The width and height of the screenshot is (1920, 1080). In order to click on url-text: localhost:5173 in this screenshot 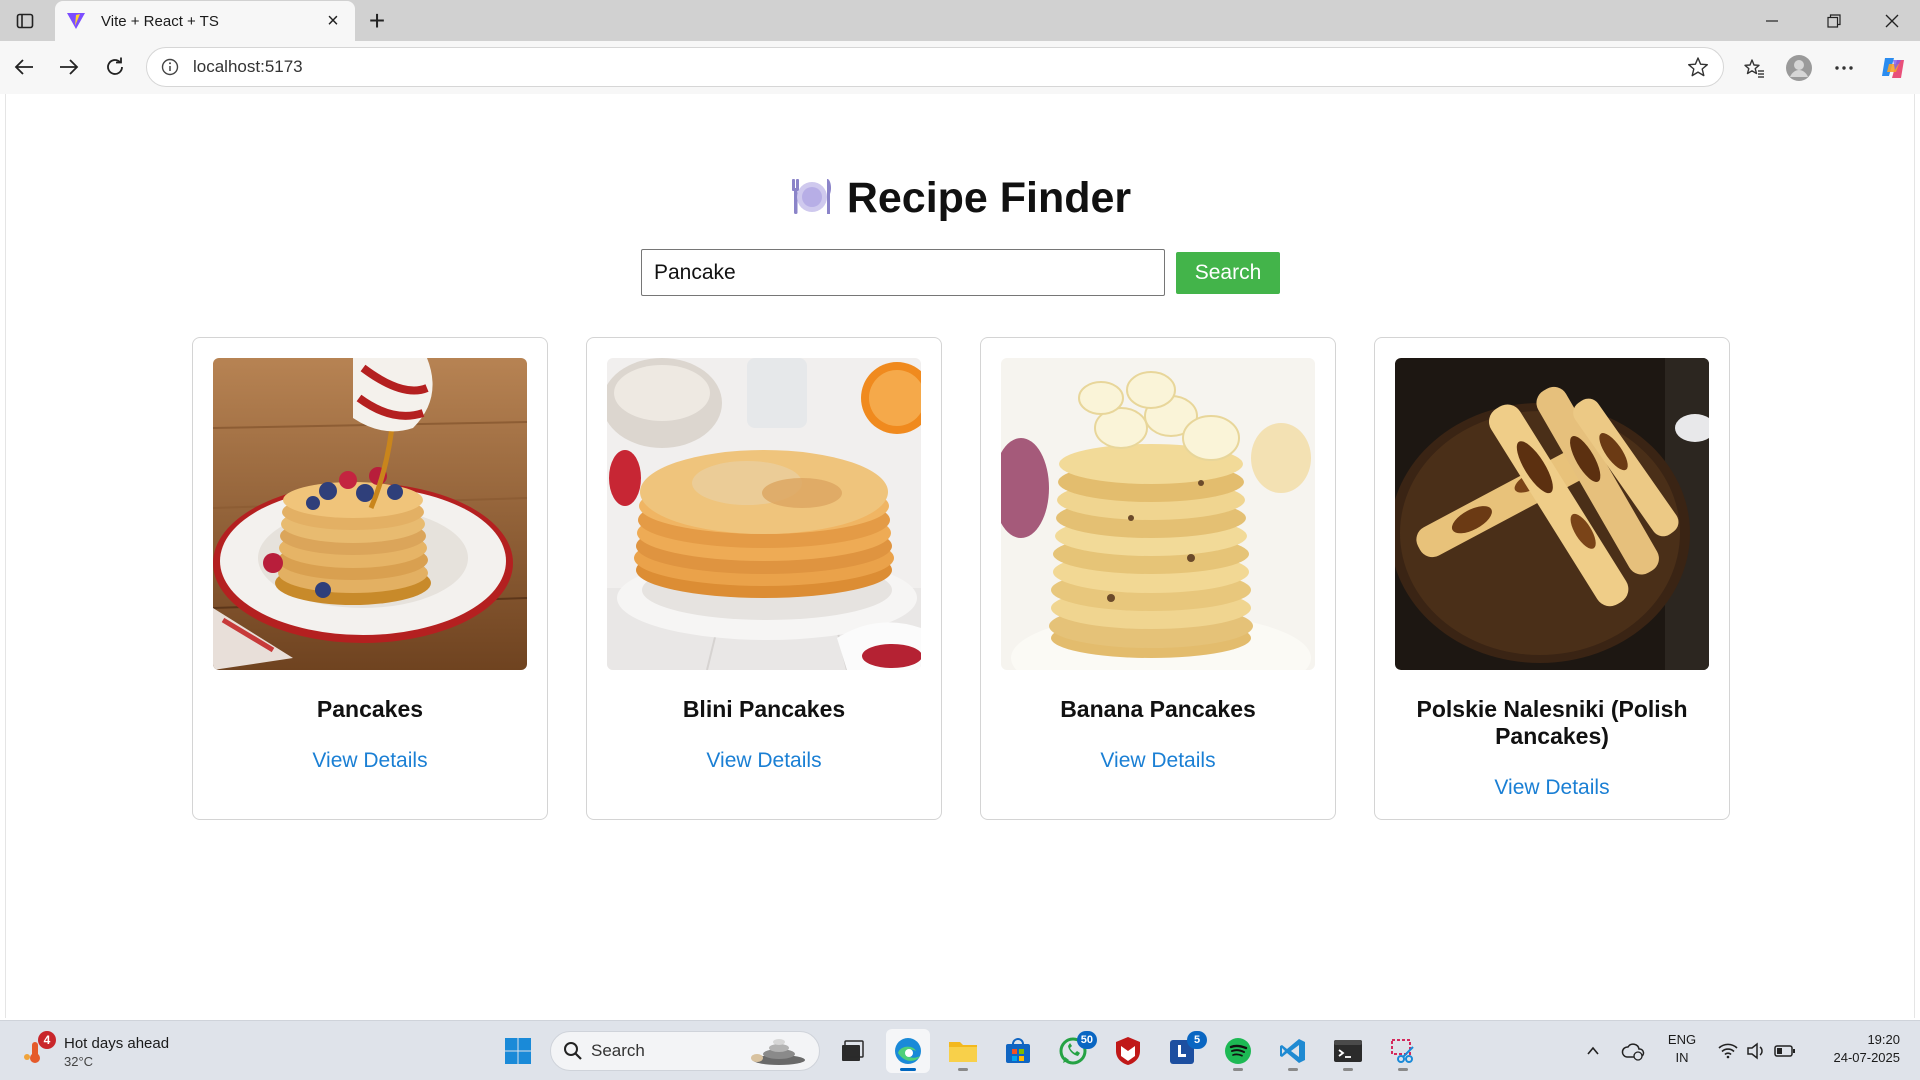, I will do `click(937, 67)`.